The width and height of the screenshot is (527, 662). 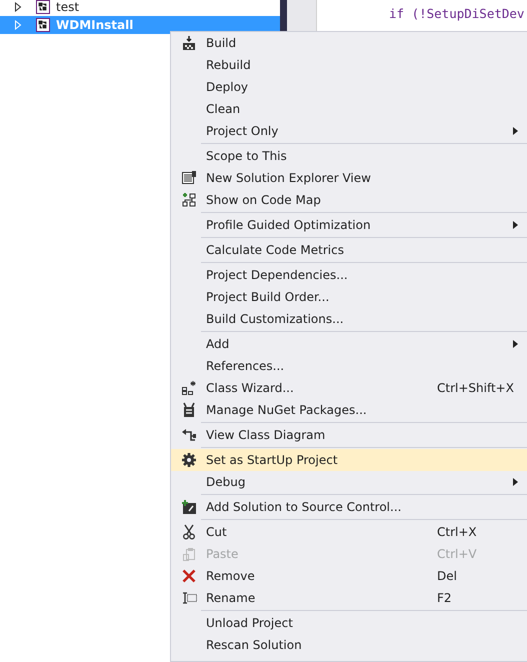 What do you see at coordinates (140, 8) in the screenshot?
I see `tree-item: test` at bounding box center [140, 8].